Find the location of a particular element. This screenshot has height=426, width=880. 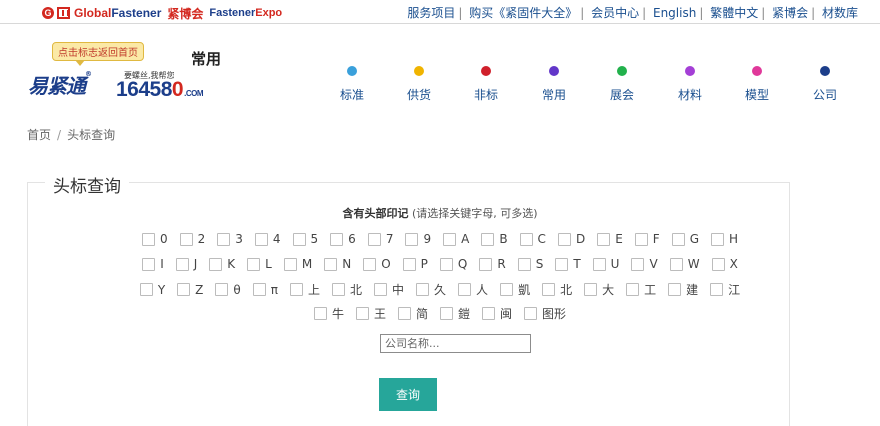

head-mark-checkbox: π is located at coordinates (265, 290).